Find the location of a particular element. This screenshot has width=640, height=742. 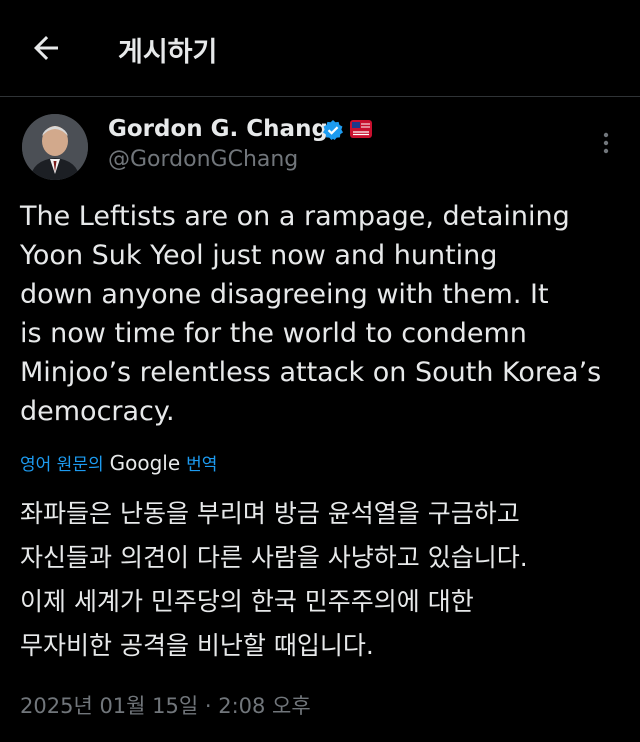

author-name: Gordon G. Chang is located at coordinates (218, 129).